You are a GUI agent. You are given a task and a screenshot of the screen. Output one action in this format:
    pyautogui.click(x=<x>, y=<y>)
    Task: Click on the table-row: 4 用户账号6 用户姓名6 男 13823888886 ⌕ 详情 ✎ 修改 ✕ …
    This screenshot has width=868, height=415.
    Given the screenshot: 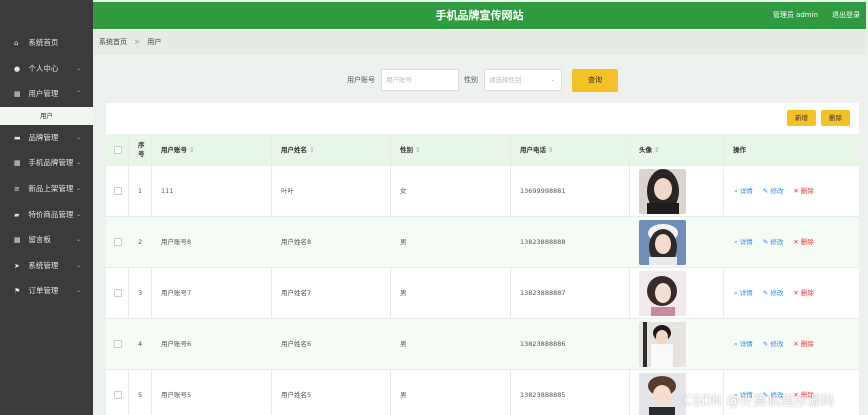 What is the action you would take?
    pyautogui.click(x=482, y=344)
    